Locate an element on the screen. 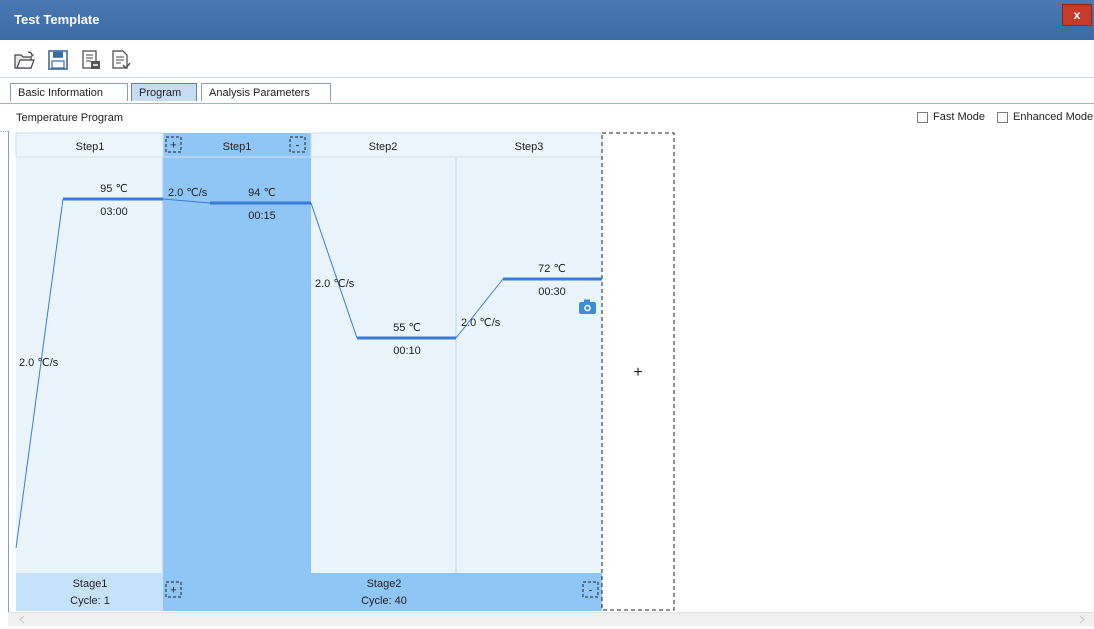 The width and height of the screenshot is (1094, 629). stage2-step1-area is located at coordinates (237, 353).